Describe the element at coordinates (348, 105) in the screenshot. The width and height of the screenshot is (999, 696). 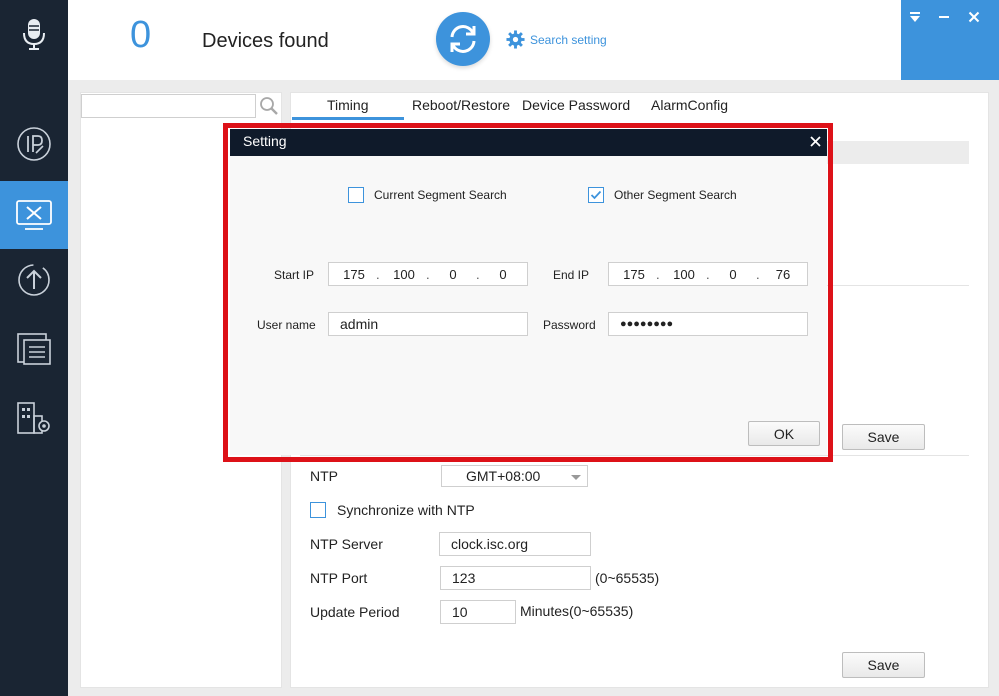
I see `tab-timing: Timing` at that location.